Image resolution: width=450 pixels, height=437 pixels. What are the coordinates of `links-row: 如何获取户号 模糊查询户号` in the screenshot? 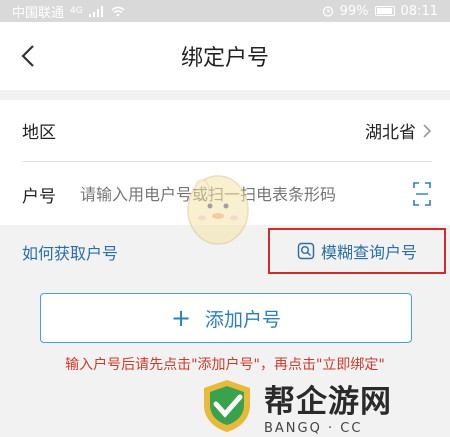 It's located at (225, 251).